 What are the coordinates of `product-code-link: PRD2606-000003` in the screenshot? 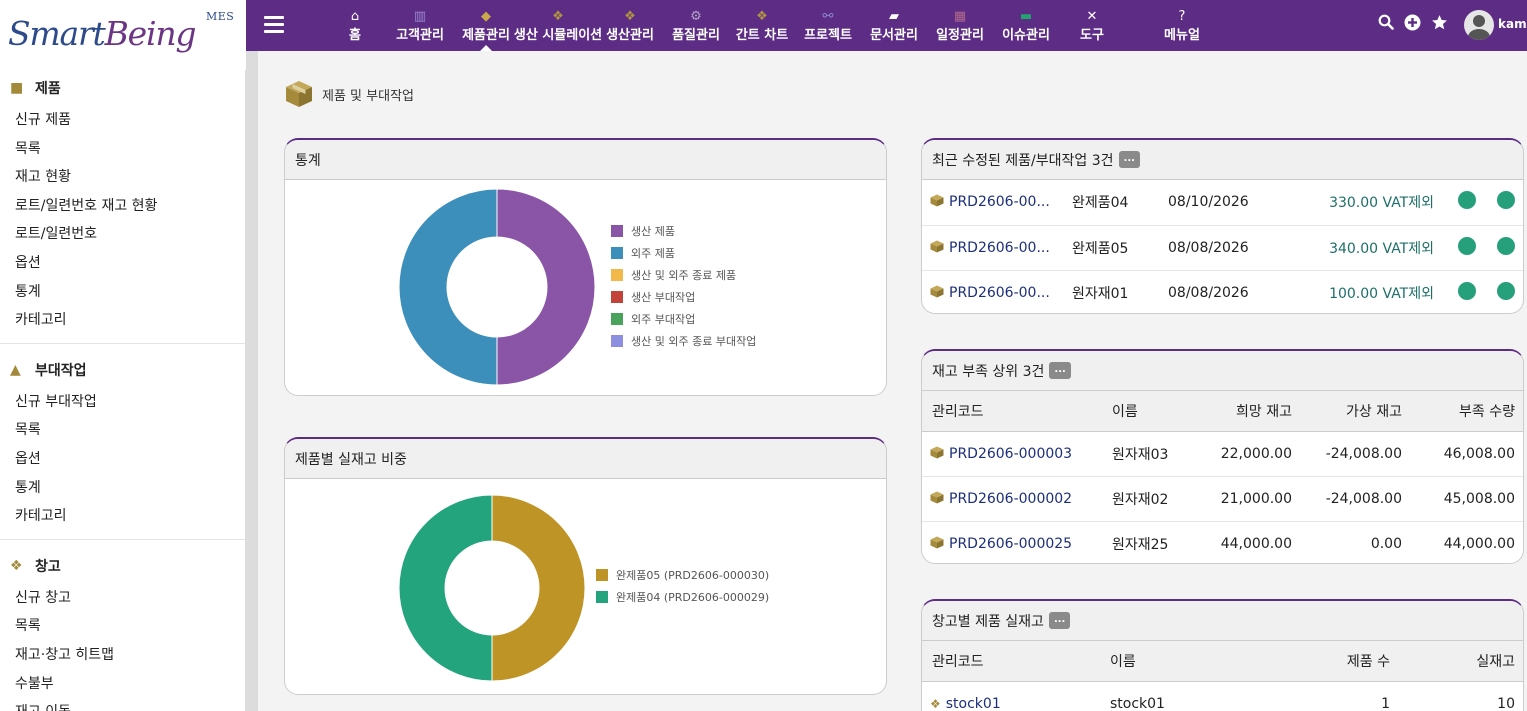 It's located at (1010, 454).